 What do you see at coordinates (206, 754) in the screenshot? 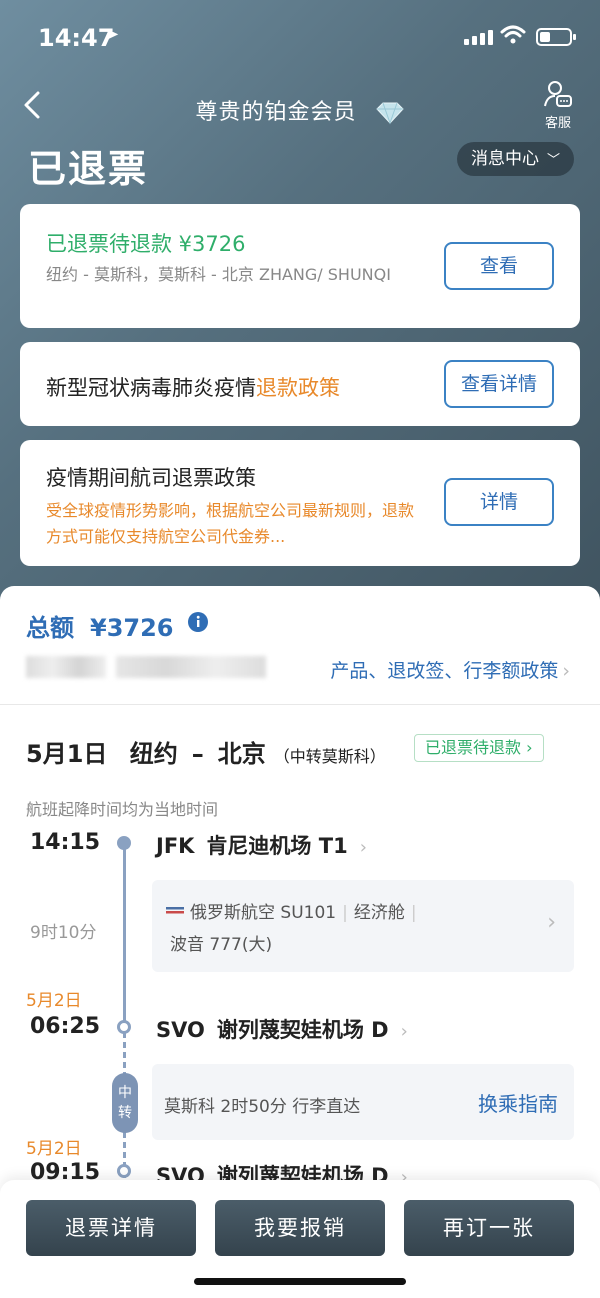
I see `trip-route: 5月1日 纽约 – 北京 （中转莫斯科）` at bounding box center [206, 754].